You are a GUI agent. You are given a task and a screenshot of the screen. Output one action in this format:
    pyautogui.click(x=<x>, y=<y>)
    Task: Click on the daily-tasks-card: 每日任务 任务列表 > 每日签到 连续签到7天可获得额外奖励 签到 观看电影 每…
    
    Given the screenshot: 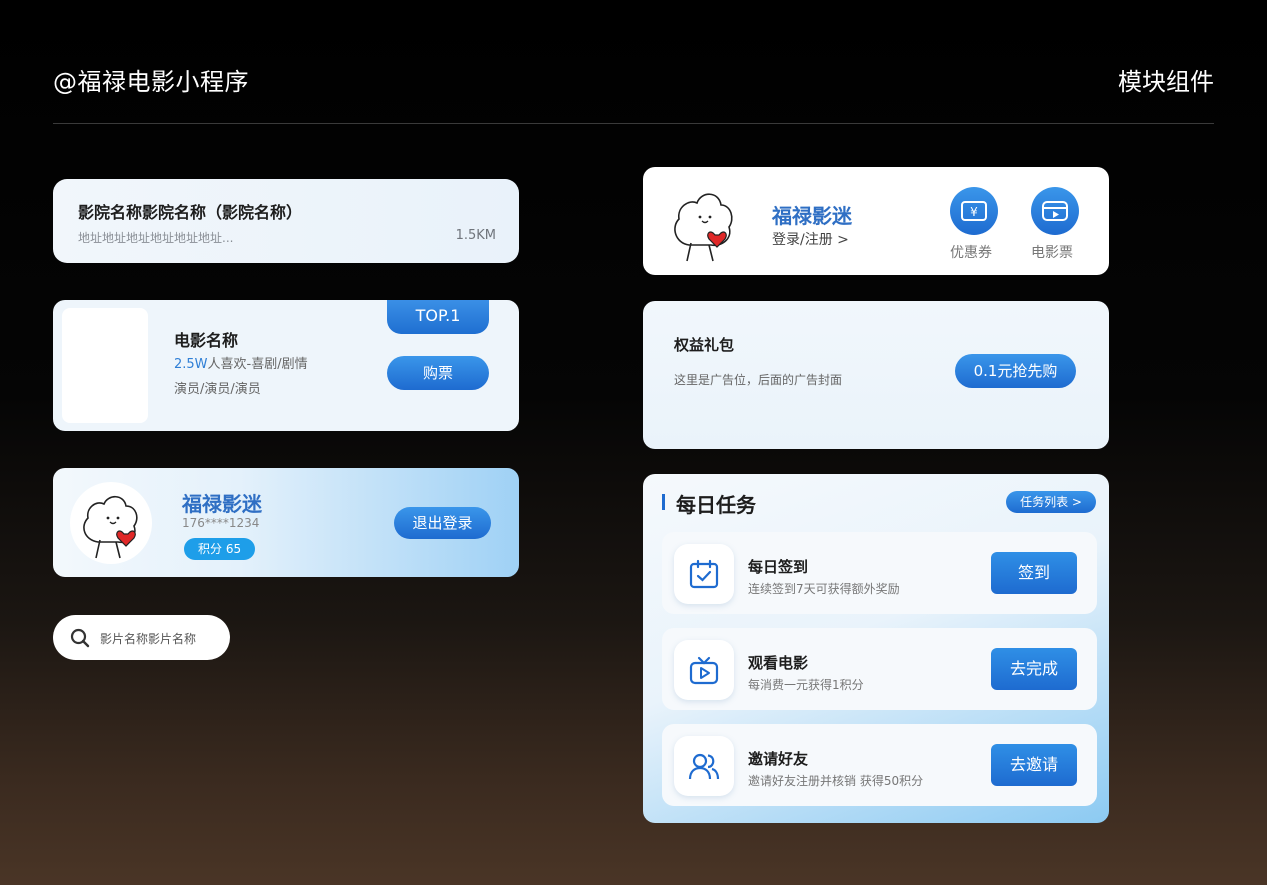 What is the action you would take?
    pyautogui.click(x=876, y=648)
    